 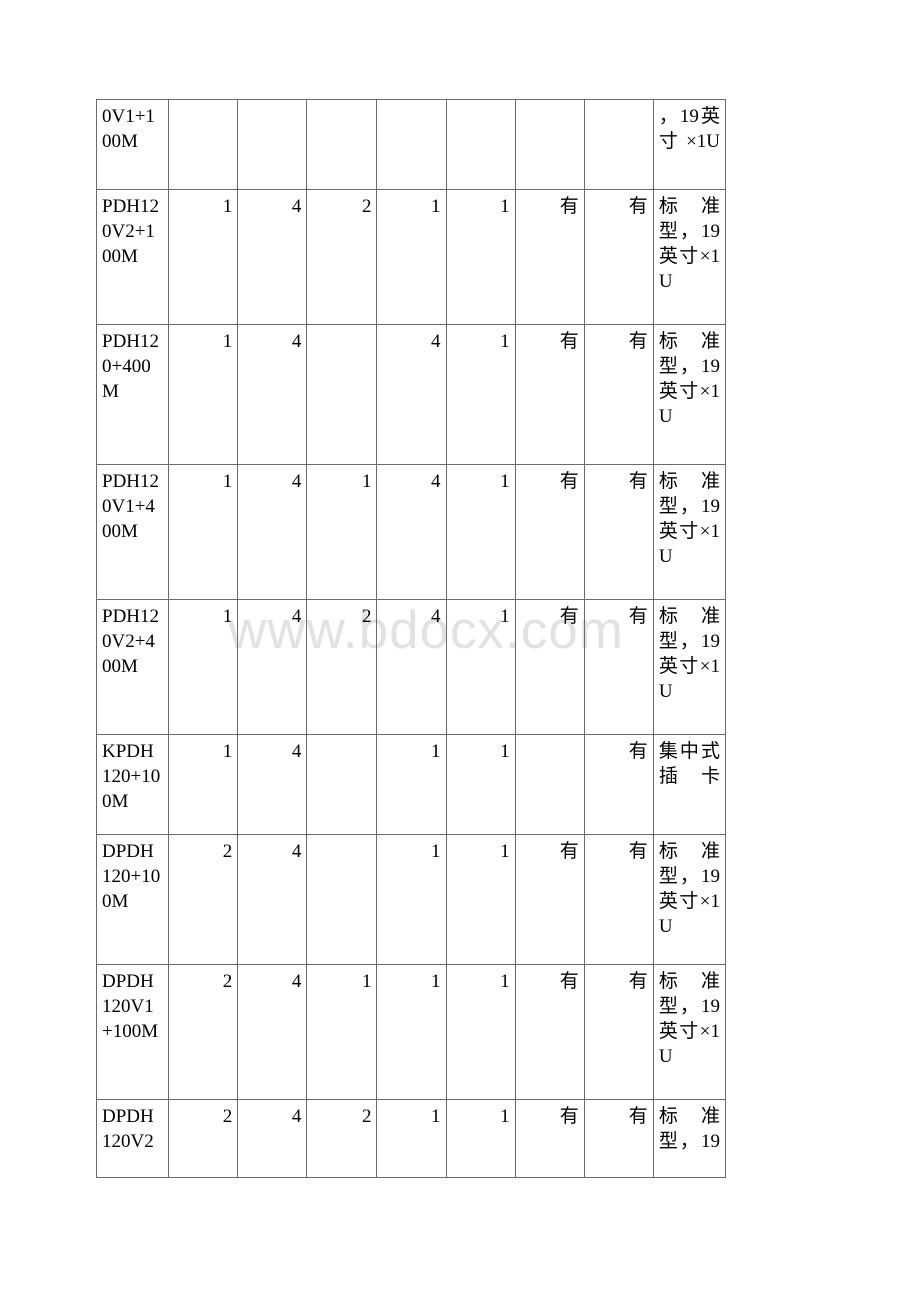 I want to click on table-row: DPDH120V1+100M 2 4 1 1 1 有有标准型，19英寸×1U, so click(x=411, y=1032).